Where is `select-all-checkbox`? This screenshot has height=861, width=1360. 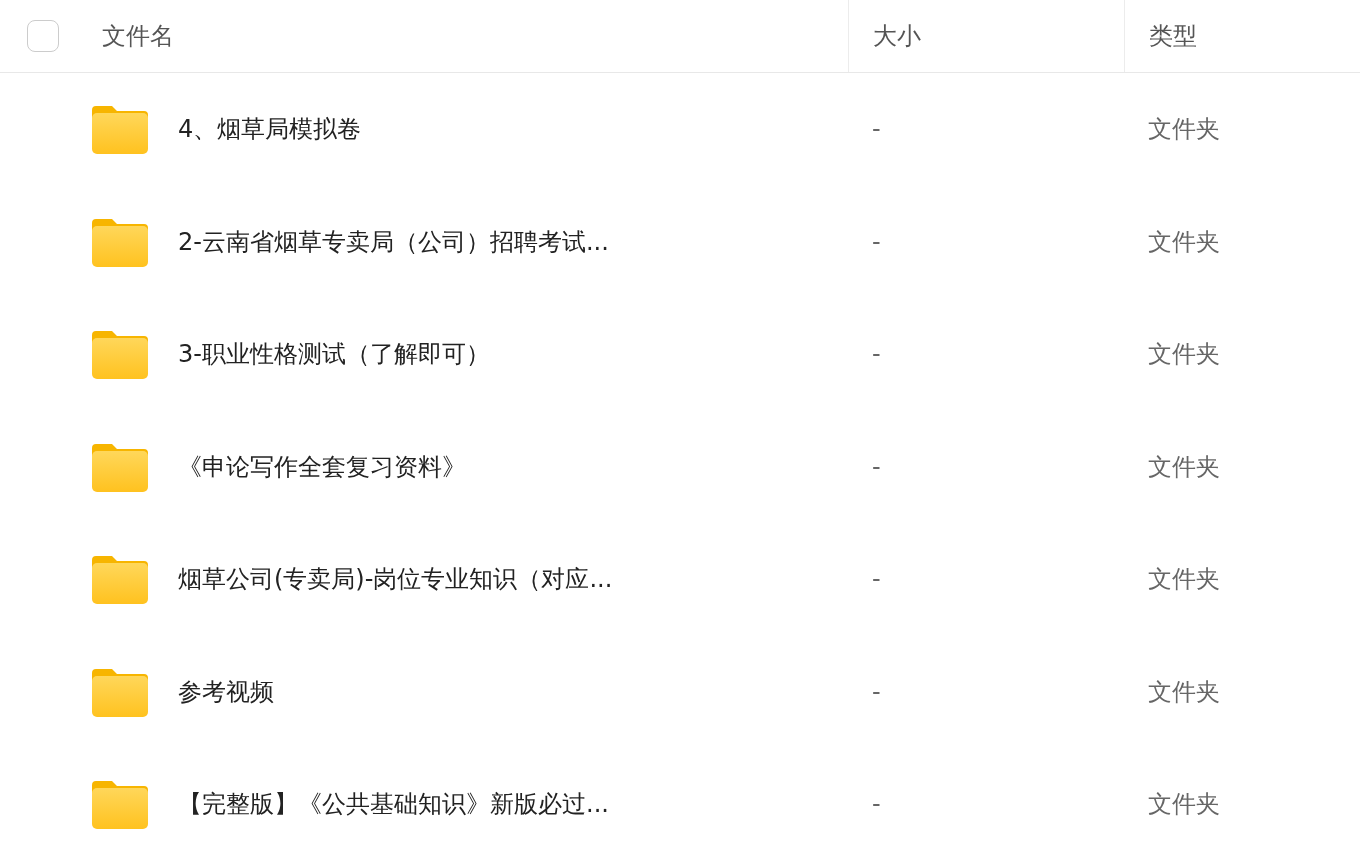
select-all-checkbox is located at coordinates (43, 36).